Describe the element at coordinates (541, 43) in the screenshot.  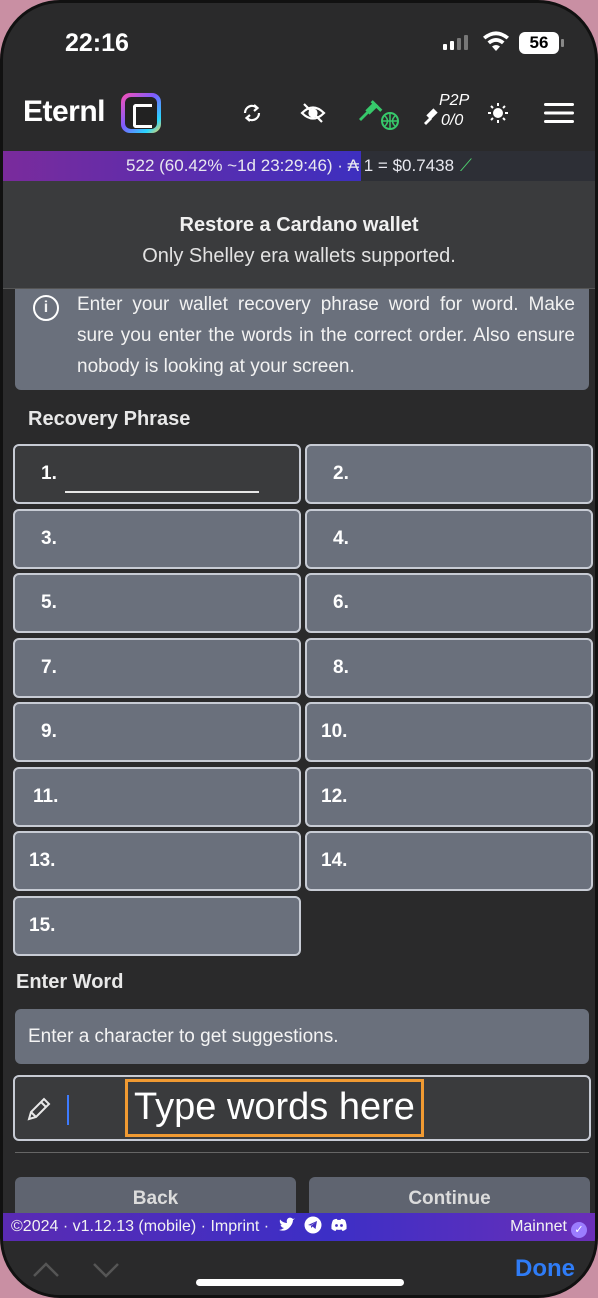
I see `battery-icon: 56` at that location.